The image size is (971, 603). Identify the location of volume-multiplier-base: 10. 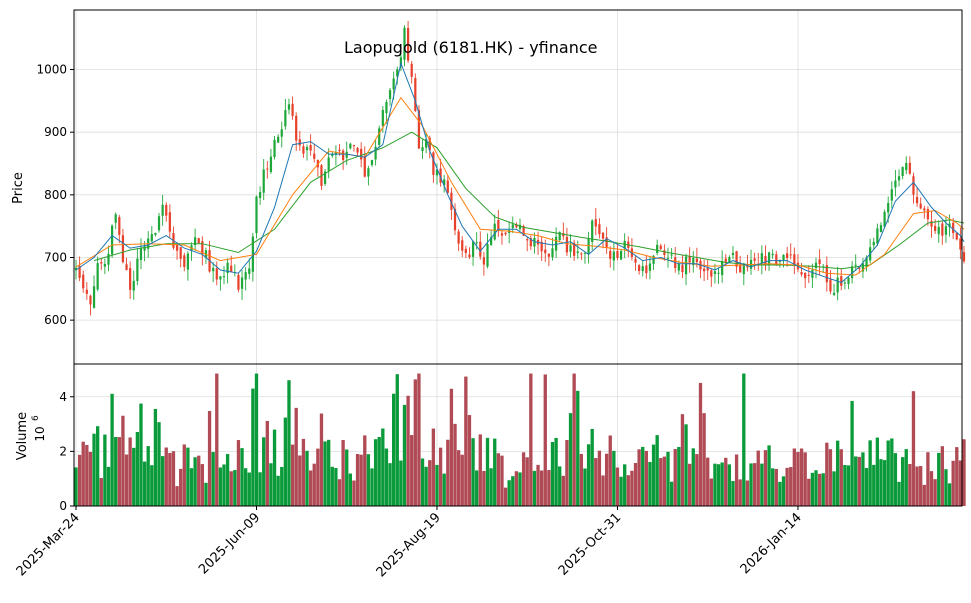
(40, 433).